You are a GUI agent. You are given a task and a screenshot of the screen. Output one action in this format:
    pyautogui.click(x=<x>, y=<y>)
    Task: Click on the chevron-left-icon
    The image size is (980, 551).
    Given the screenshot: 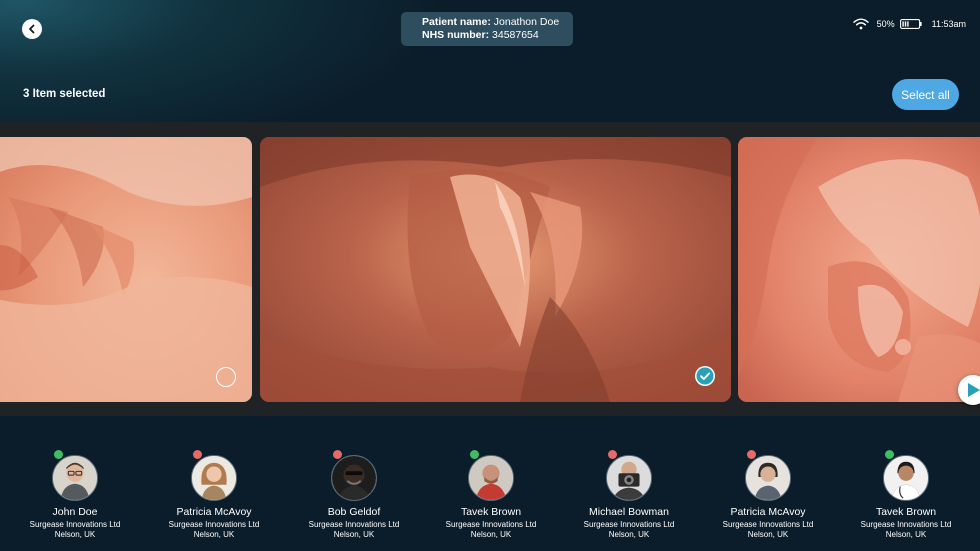 What is the action you would take?
    pyautogui.click(x=32, y=29)
    